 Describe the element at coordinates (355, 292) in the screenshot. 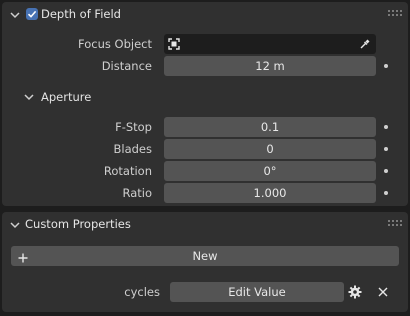

I see `gear-icon` at that location.